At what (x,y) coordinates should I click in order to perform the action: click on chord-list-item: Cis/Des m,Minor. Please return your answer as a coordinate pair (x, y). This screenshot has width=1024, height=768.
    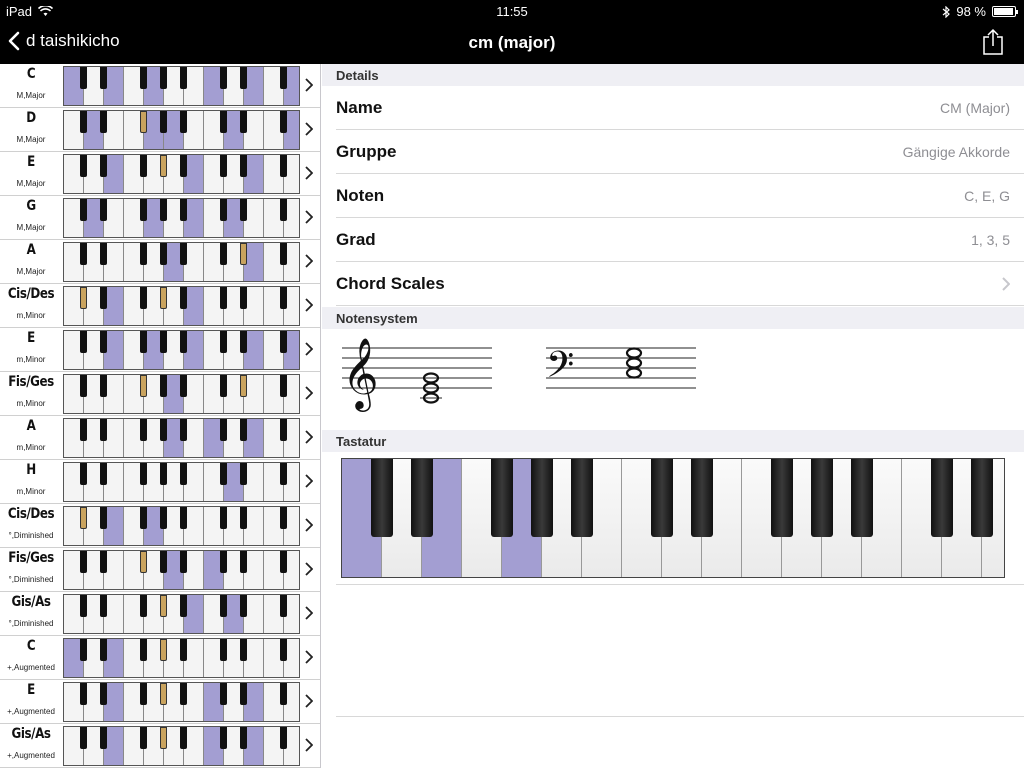
    Looking at the image, I should click on (160, 306).